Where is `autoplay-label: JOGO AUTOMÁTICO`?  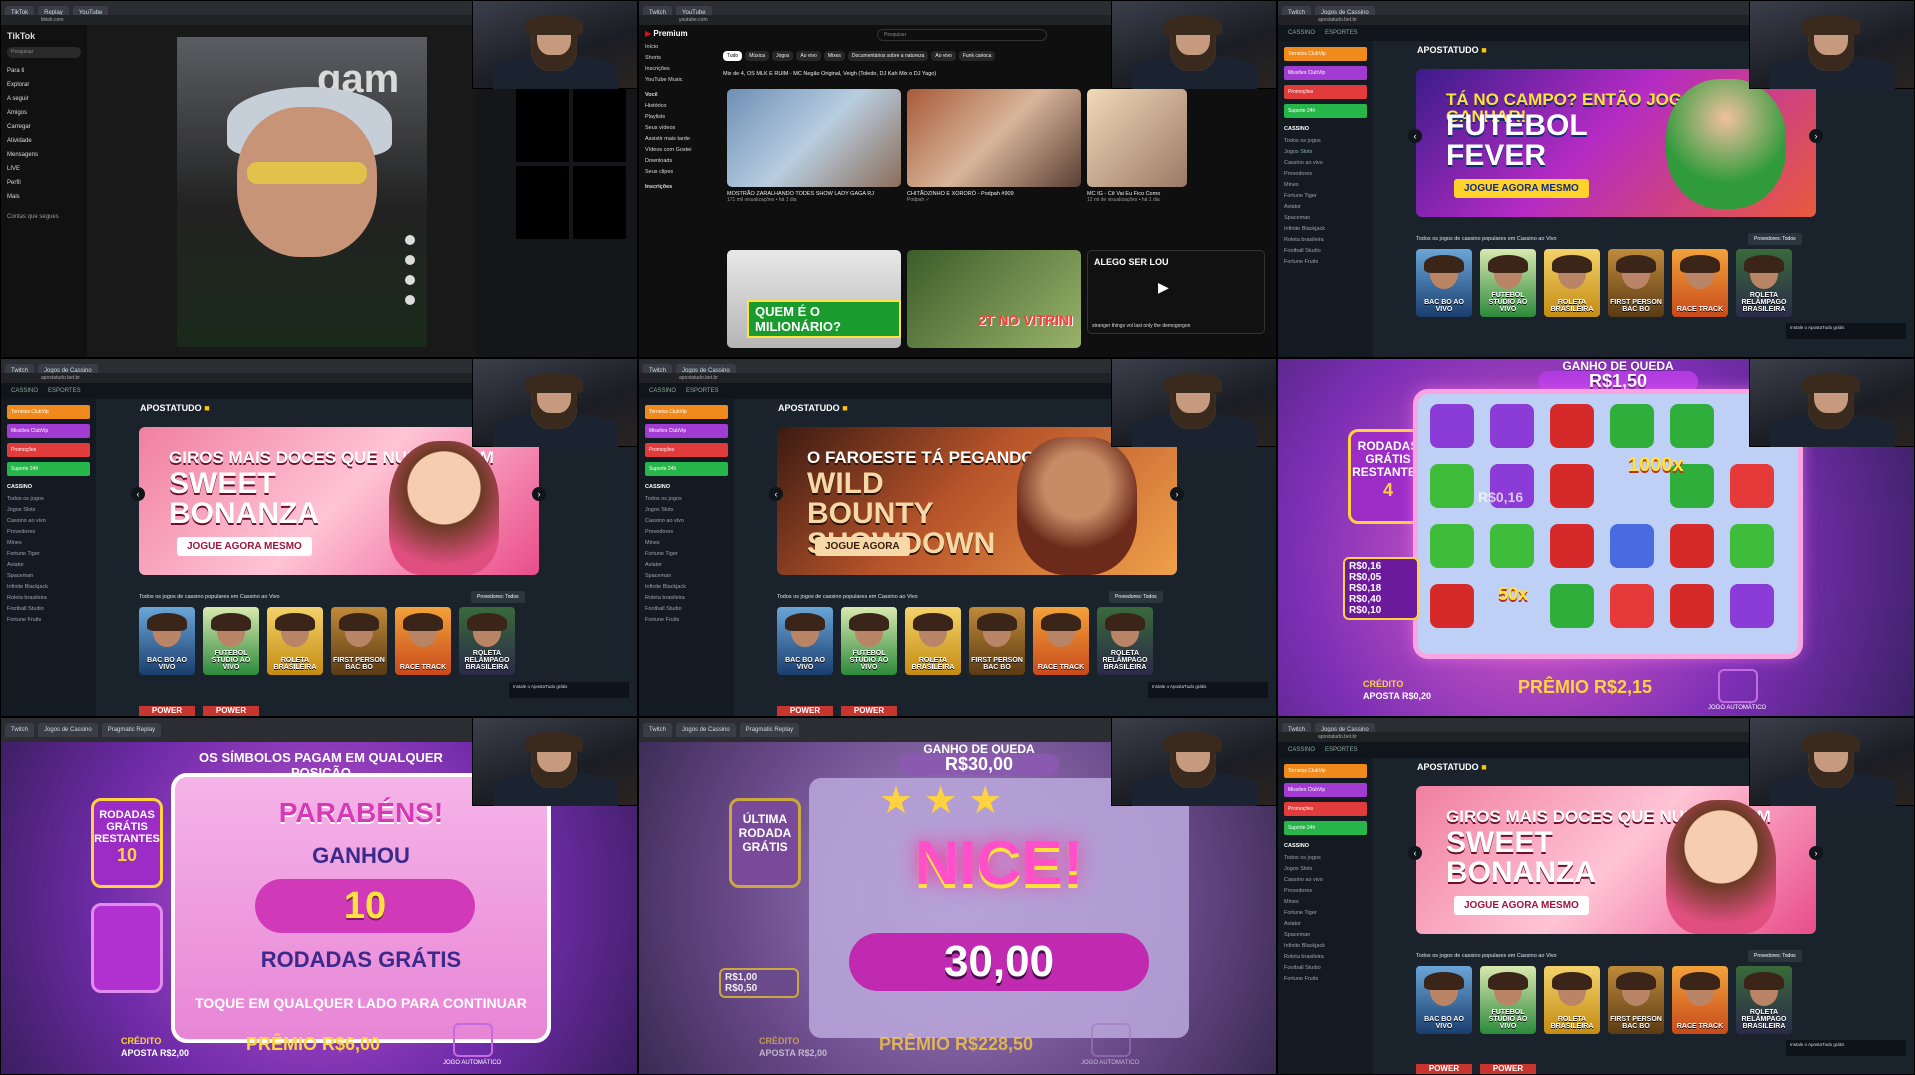
autoplay-label: JOGO AUTOMÁTICO is located at coordinates (472, 1063).